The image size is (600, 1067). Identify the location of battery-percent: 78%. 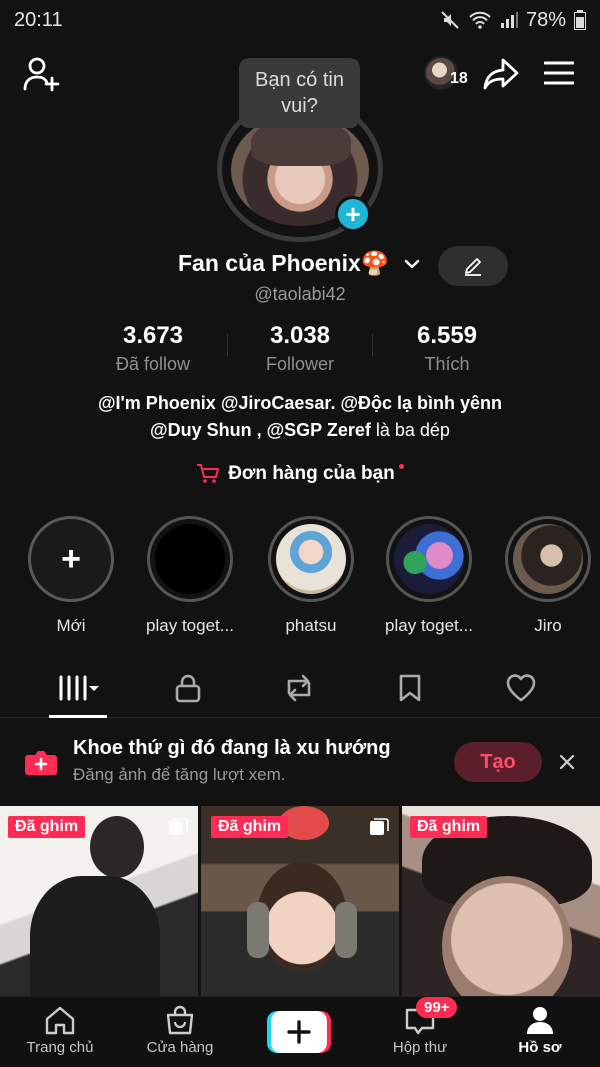
(545, 19).